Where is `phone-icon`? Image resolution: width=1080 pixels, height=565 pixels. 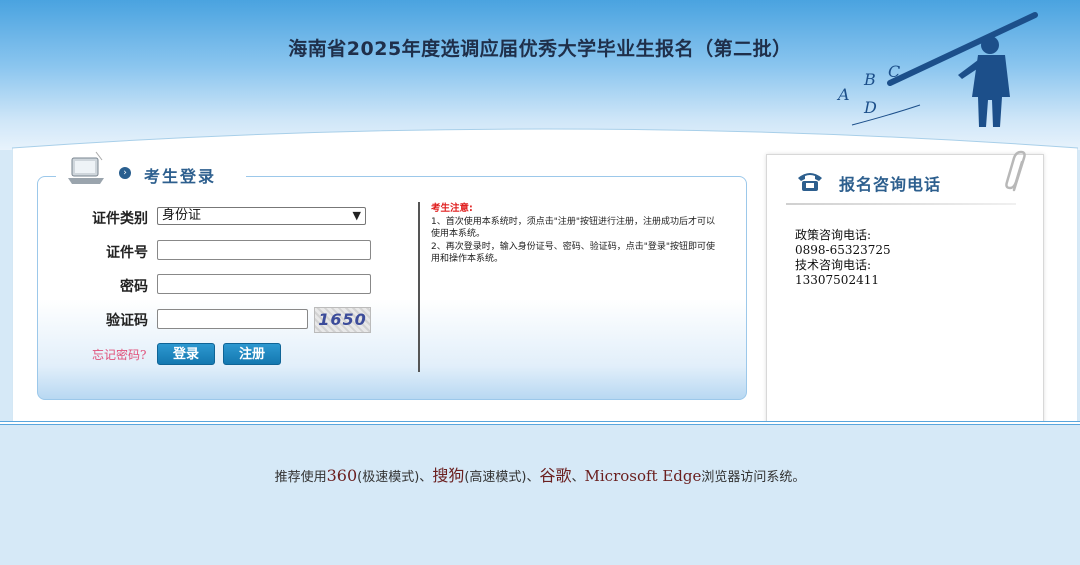 phone-icon is located at coordinates (810, 182).